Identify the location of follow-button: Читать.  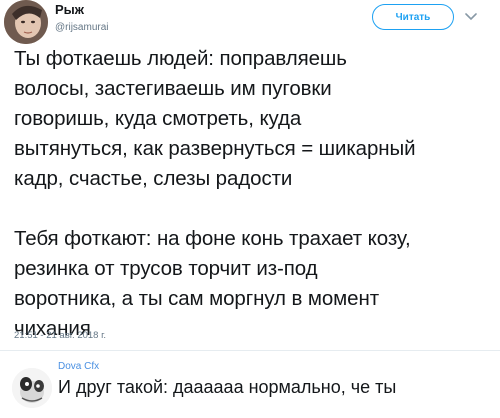
(413, 17).